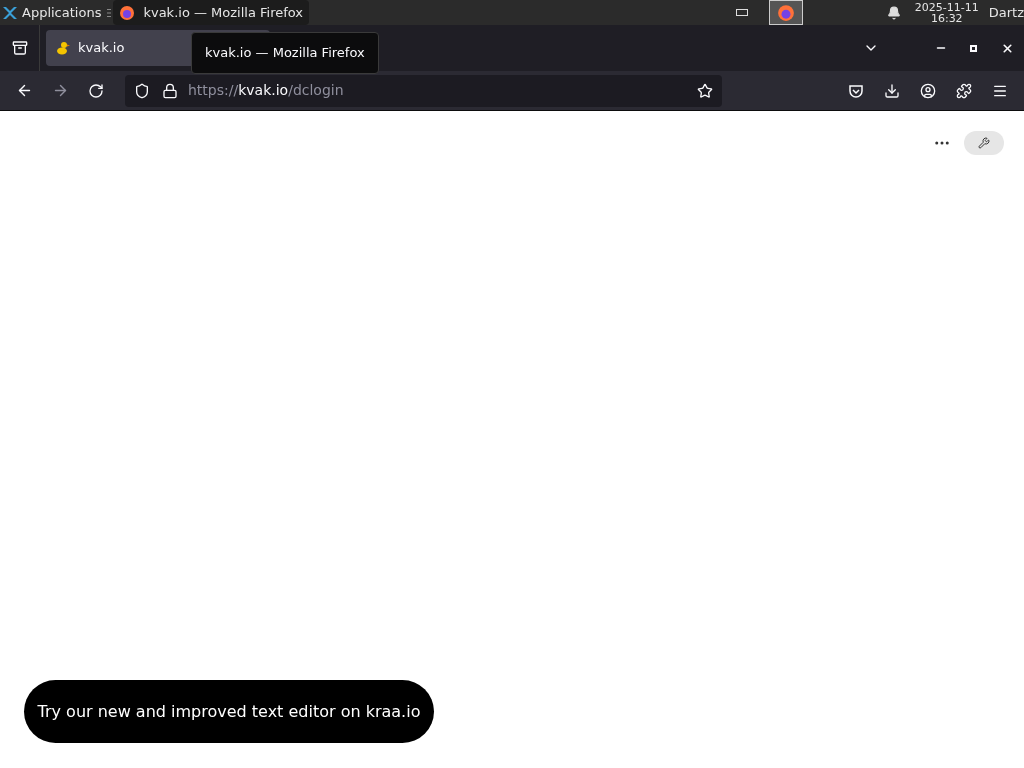  What do you see at coordinates (229, 711) in the screenshot?
I see `promo-banner: Try our new and improved text editor on kraa.io` at bounding box center [229, 711].